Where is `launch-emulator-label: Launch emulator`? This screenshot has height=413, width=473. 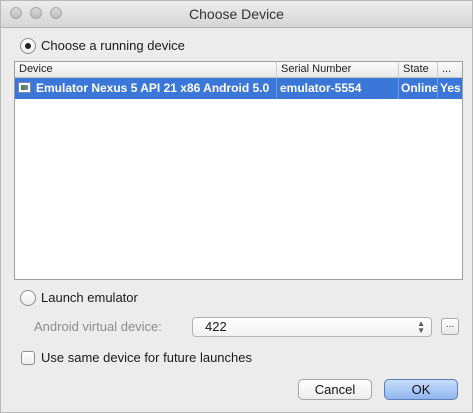 launch-emulator-label: Launch emulator is located at coordinates (89, 297).